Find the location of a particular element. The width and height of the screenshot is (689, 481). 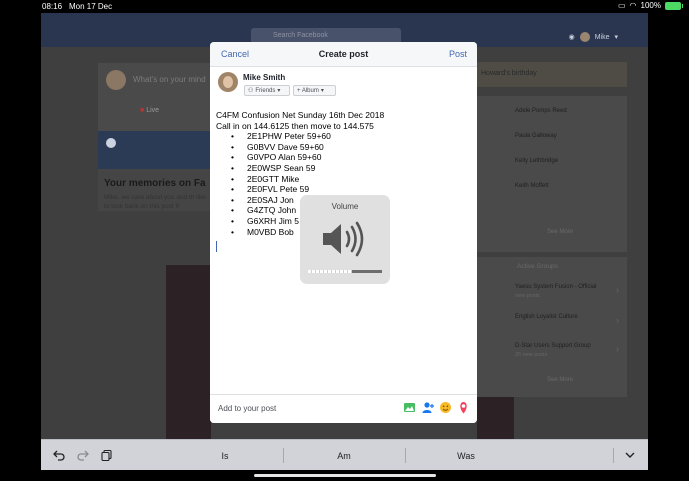

birthday-card: Howard's birthday is located at coordinates (552, 74).